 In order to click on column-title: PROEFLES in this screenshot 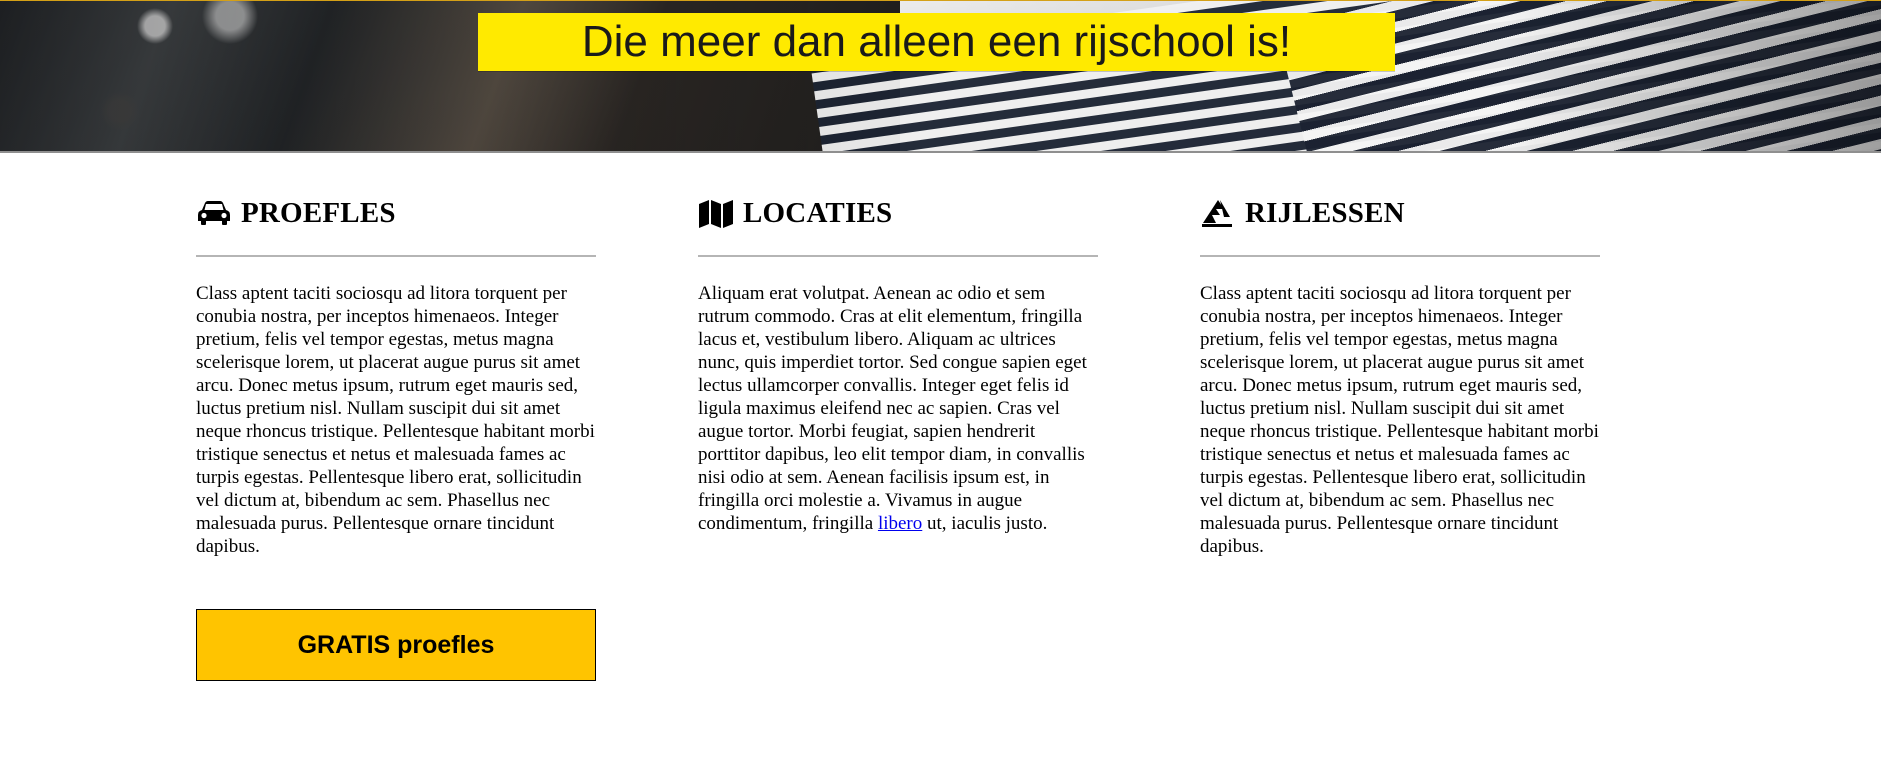, I will do `click(318, 212)`.